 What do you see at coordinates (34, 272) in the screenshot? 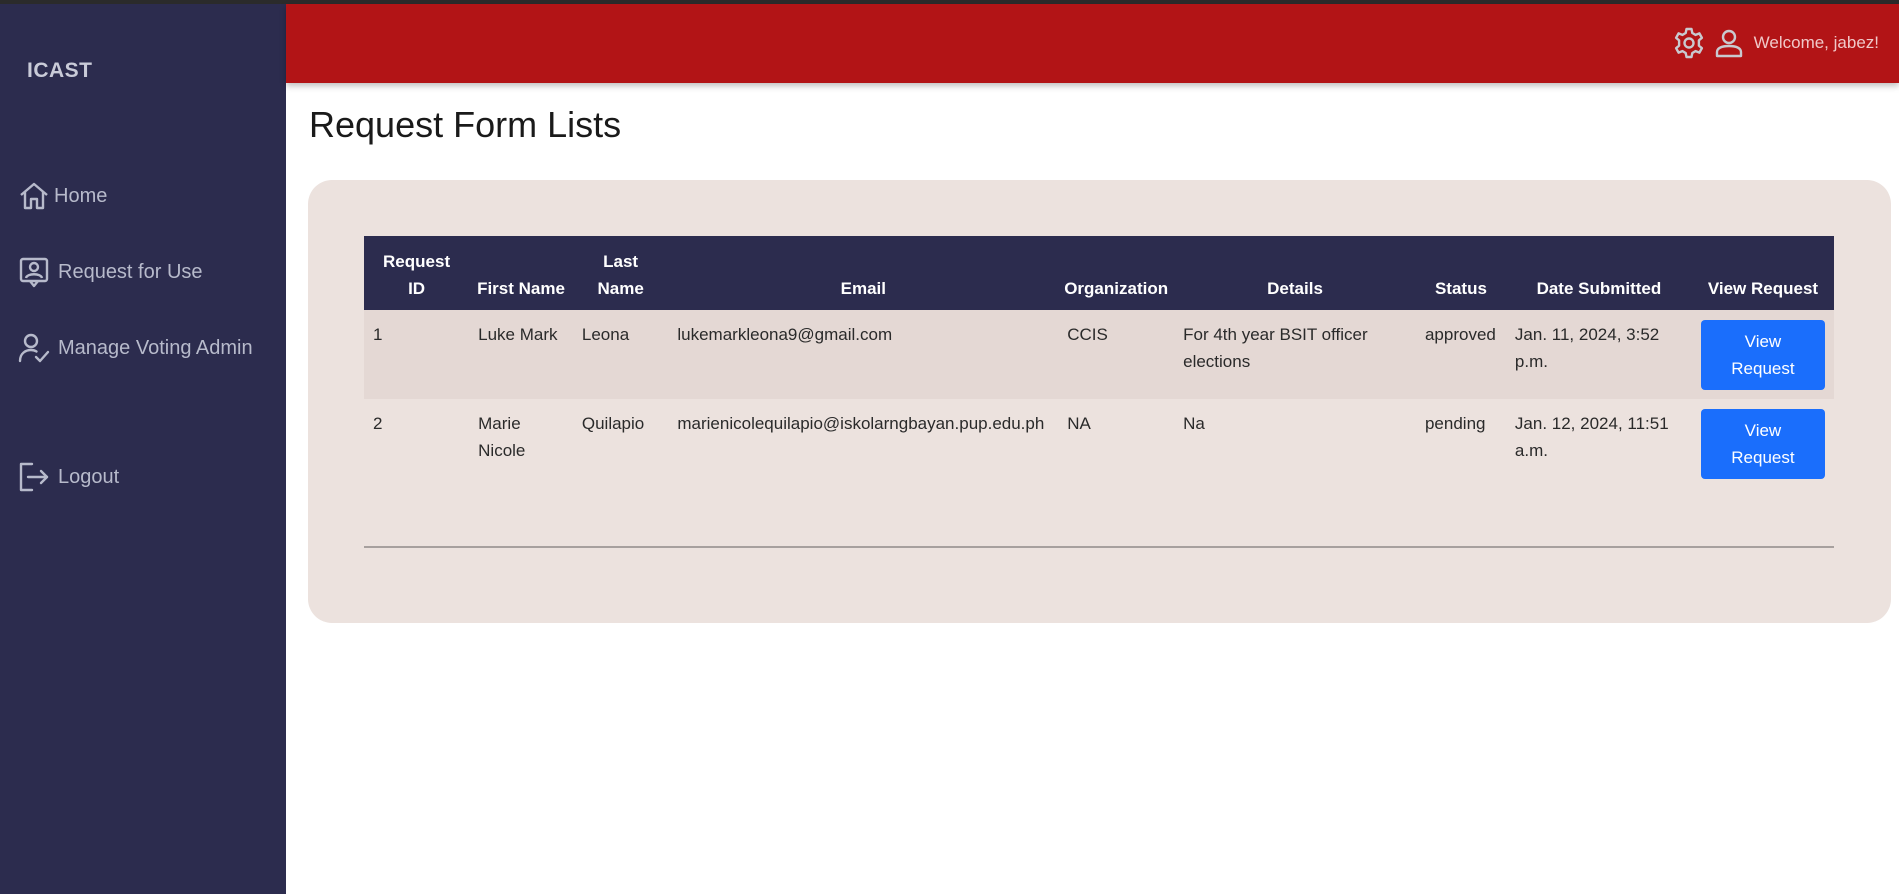
I see `id-card-icon` at bounding box center [34, 272].